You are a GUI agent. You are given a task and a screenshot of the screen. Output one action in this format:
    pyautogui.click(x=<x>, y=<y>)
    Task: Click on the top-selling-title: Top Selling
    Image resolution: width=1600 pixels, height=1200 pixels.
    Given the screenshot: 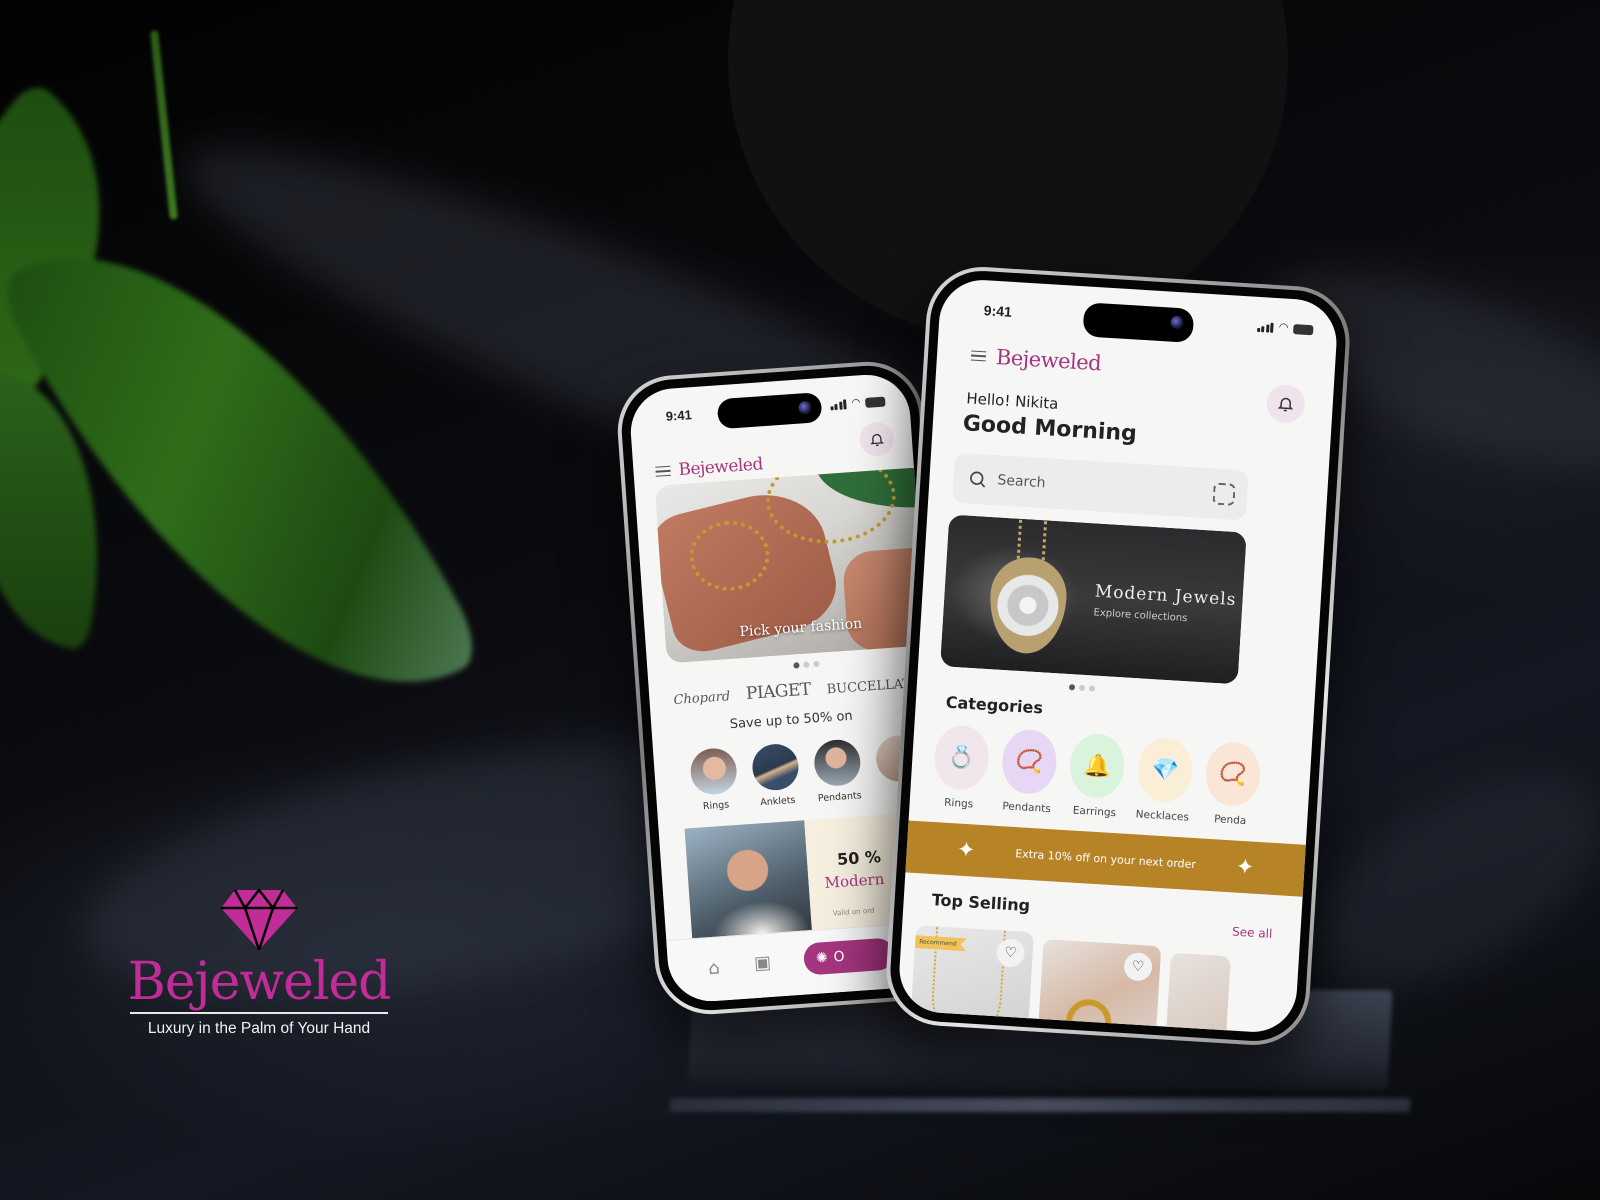 What is the action you would take?
    pyautogui.click(x=981, y=903)
    